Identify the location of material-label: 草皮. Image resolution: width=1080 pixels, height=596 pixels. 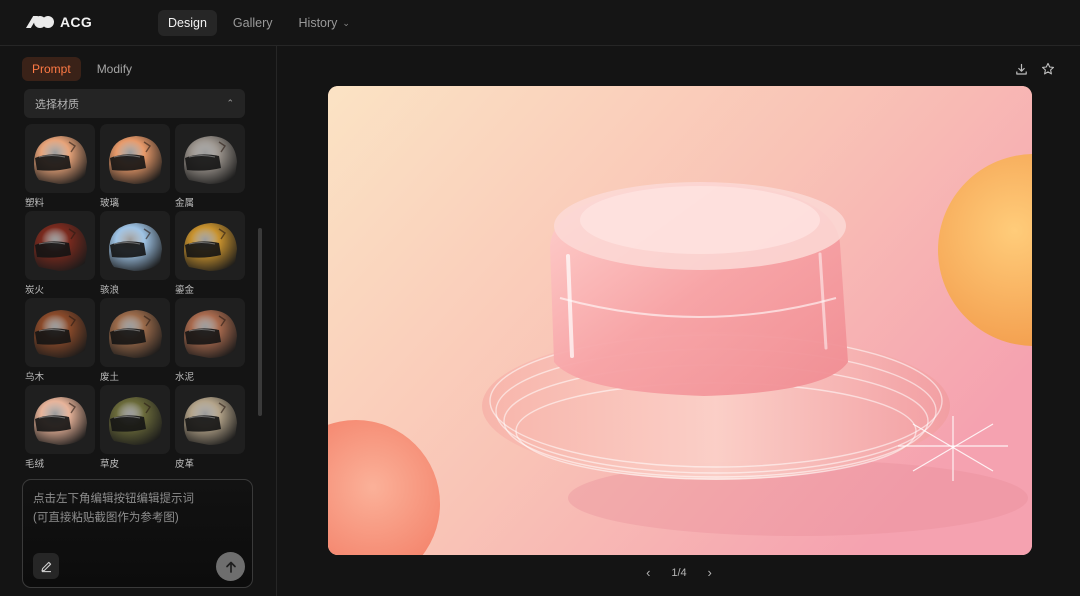
(110, 464).